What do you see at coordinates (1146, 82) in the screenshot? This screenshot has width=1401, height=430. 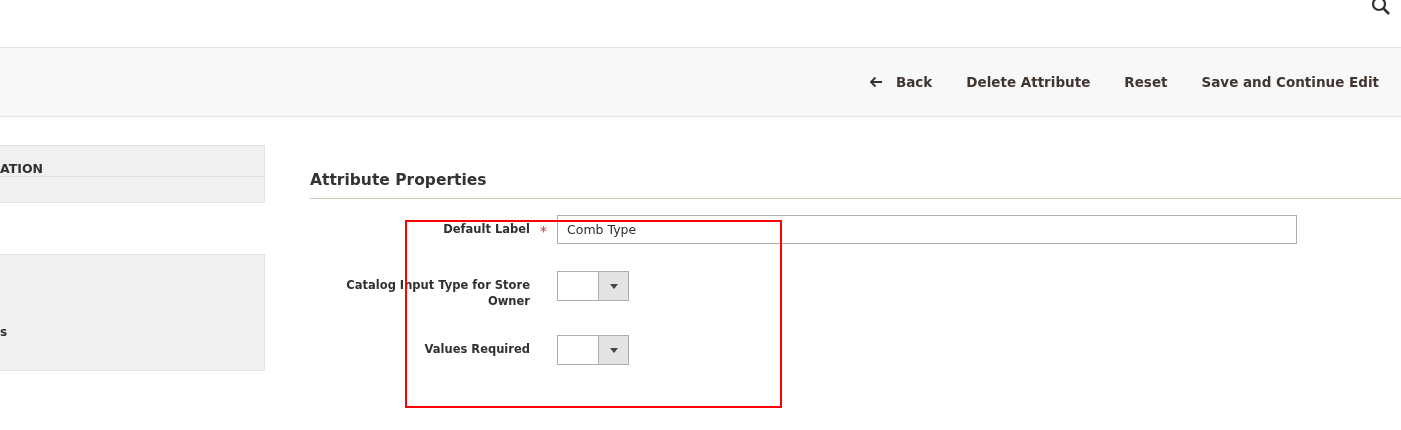 I see `action-button: Reset` at bounding box center [1146, 82].